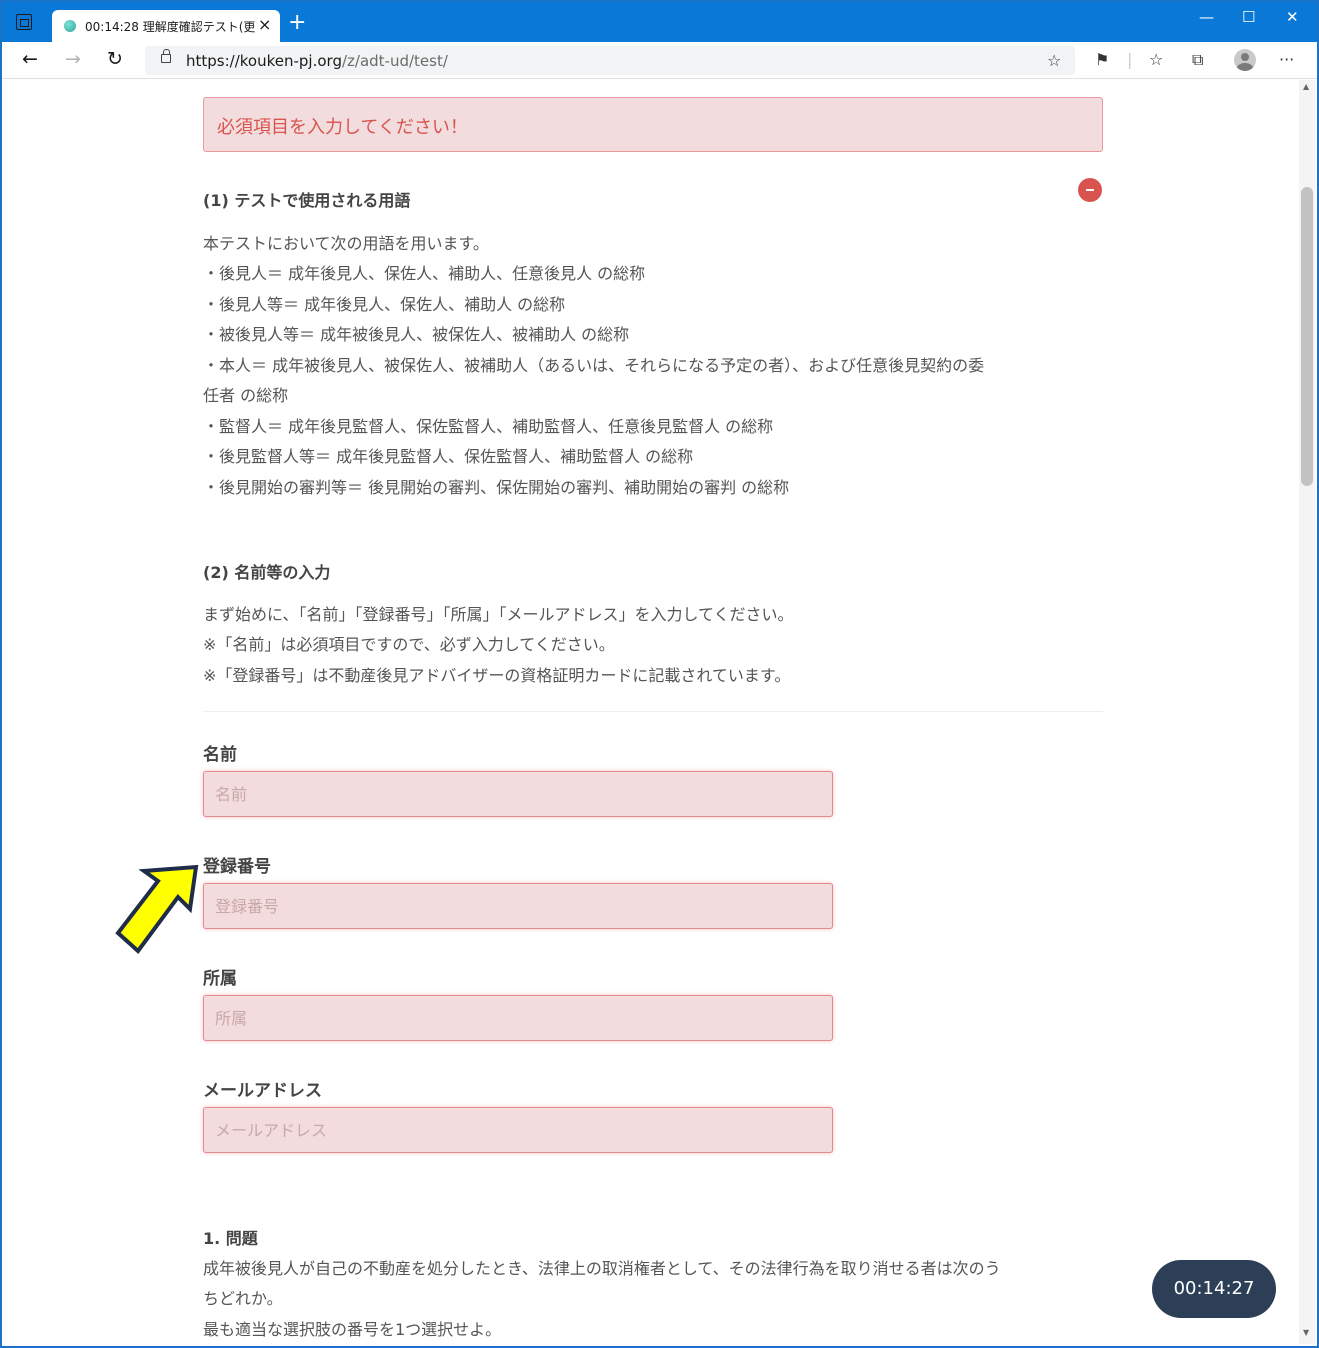  I want to click on yellow-arrow-icon, so click(157, 909).